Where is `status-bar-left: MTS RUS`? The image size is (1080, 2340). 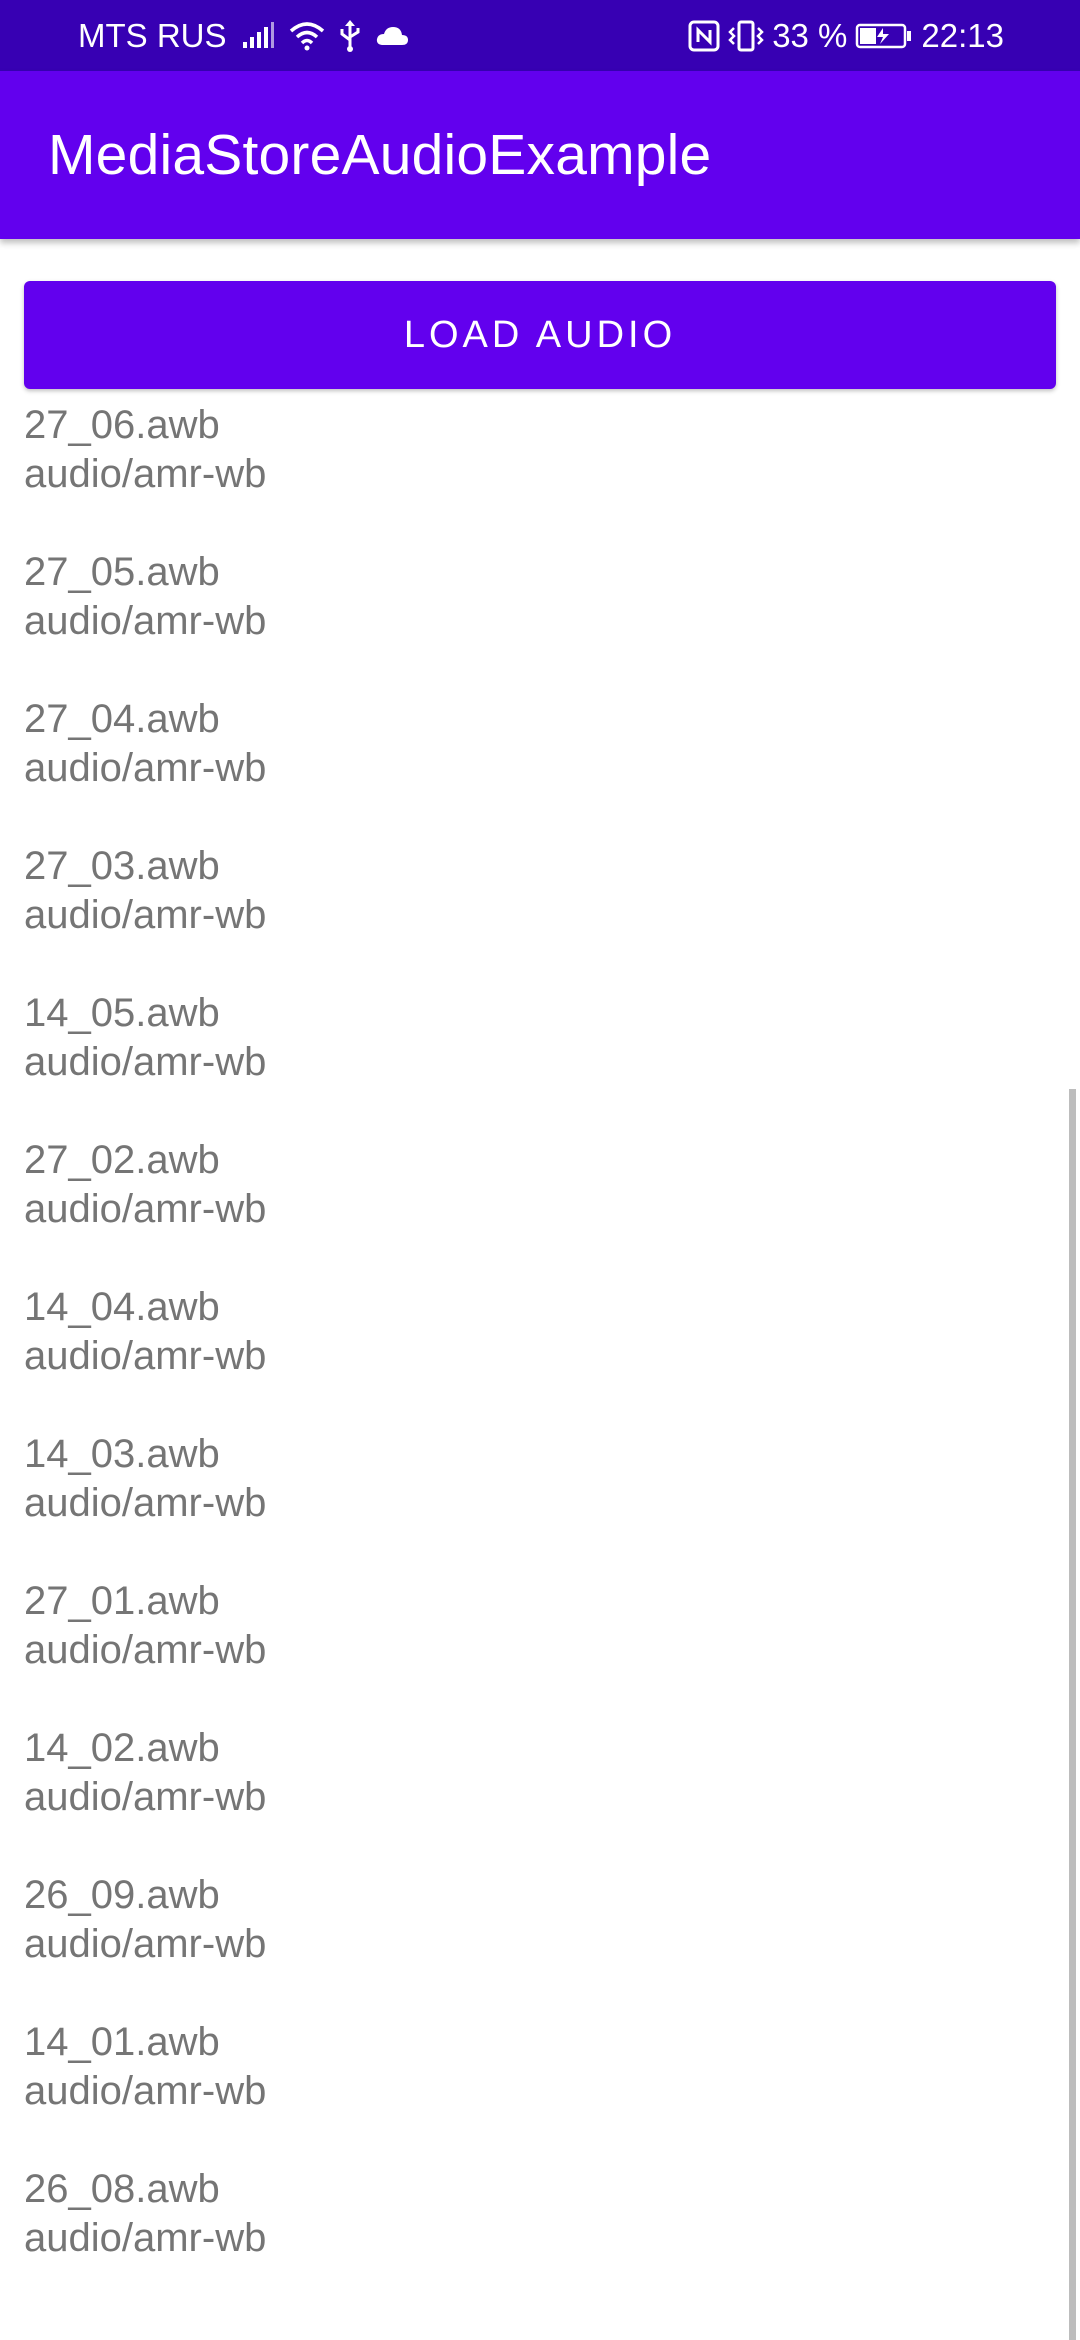
status-bar-left: MTS RUS is located at coordinates (243, 35).